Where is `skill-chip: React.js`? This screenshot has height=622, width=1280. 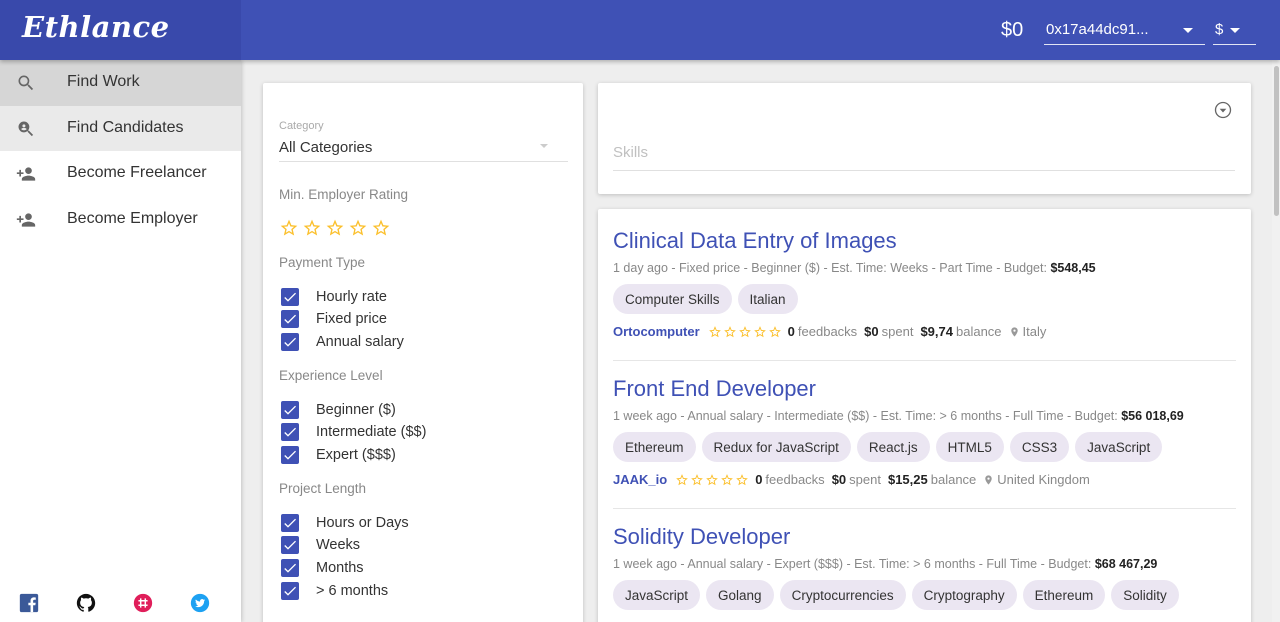
skill-chip: React.js is located at coordinates (893, 447).